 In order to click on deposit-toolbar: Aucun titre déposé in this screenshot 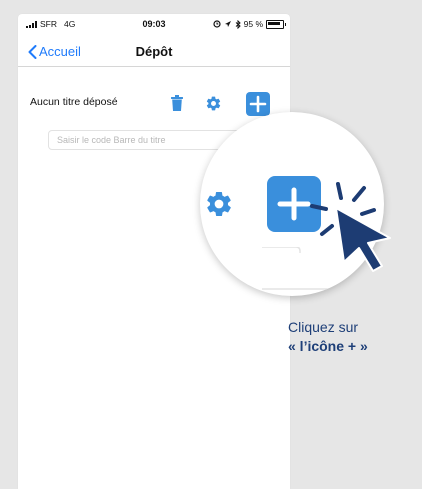, I will do `click(154, 104)`.